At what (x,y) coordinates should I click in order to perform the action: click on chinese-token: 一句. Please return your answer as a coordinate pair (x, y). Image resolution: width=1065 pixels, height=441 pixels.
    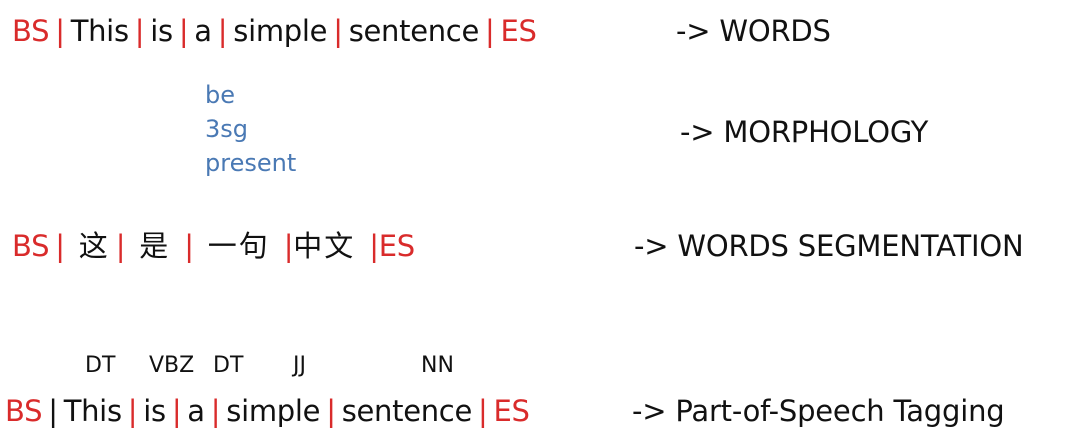
    Looking at the image, I should click on (238, 246).